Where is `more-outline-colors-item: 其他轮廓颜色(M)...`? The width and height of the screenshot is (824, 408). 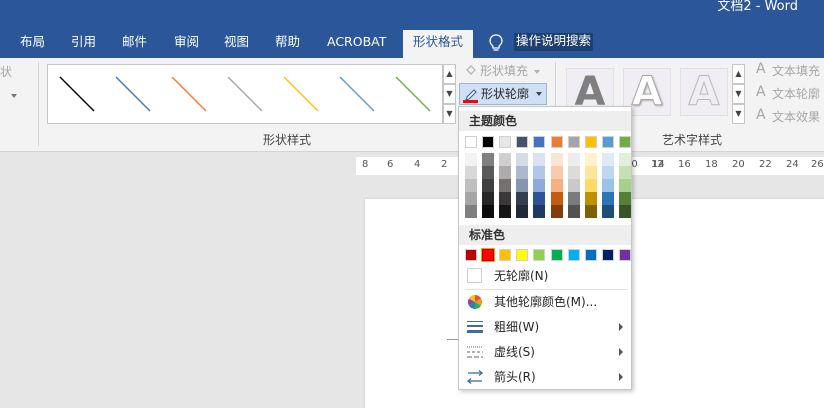
more-outline-colors-item: 其他轮廓颜色(M)... is located at coordinates (545, 302).